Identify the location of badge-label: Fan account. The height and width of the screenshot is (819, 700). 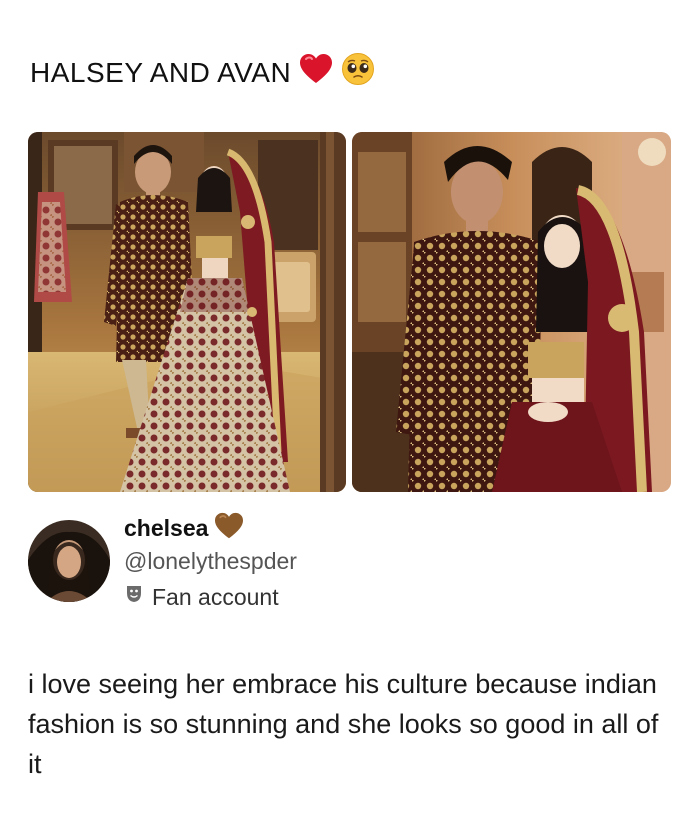
(215, 596).